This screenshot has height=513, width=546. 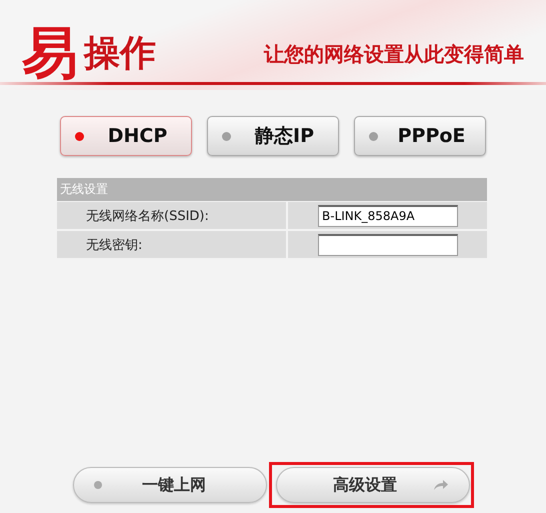 What do you see at coordinates (113, 245) in the screenshot?
I see `field-label: 无线密钥:` at bounding box center [113, 245].